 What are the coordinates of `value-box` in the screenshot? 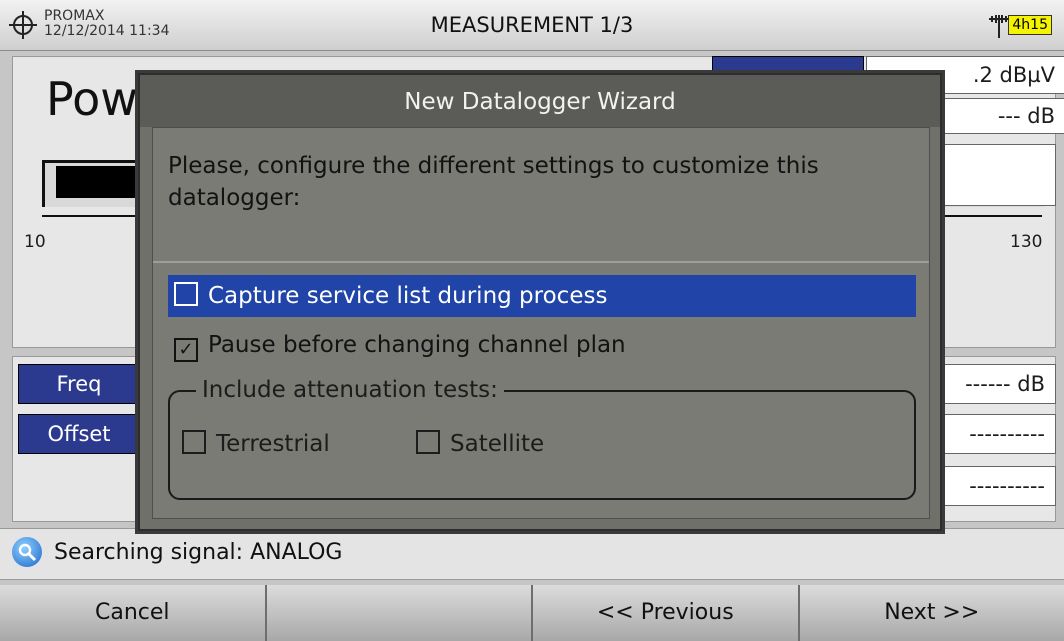 It's located at (998, 175).